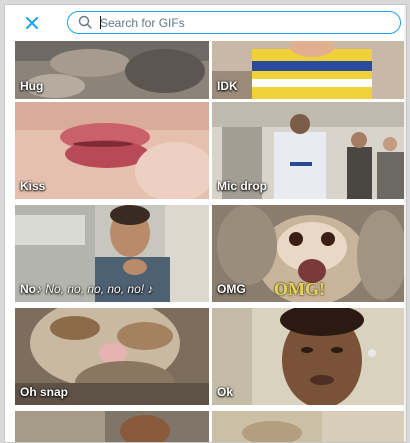 The height and width of the screenshot is (443, 410). What do you see at coordinates (309, 150) in the screenshot?
I see `gif-tile-mic-drop: Mic drop` at bounding box center [309, 150].